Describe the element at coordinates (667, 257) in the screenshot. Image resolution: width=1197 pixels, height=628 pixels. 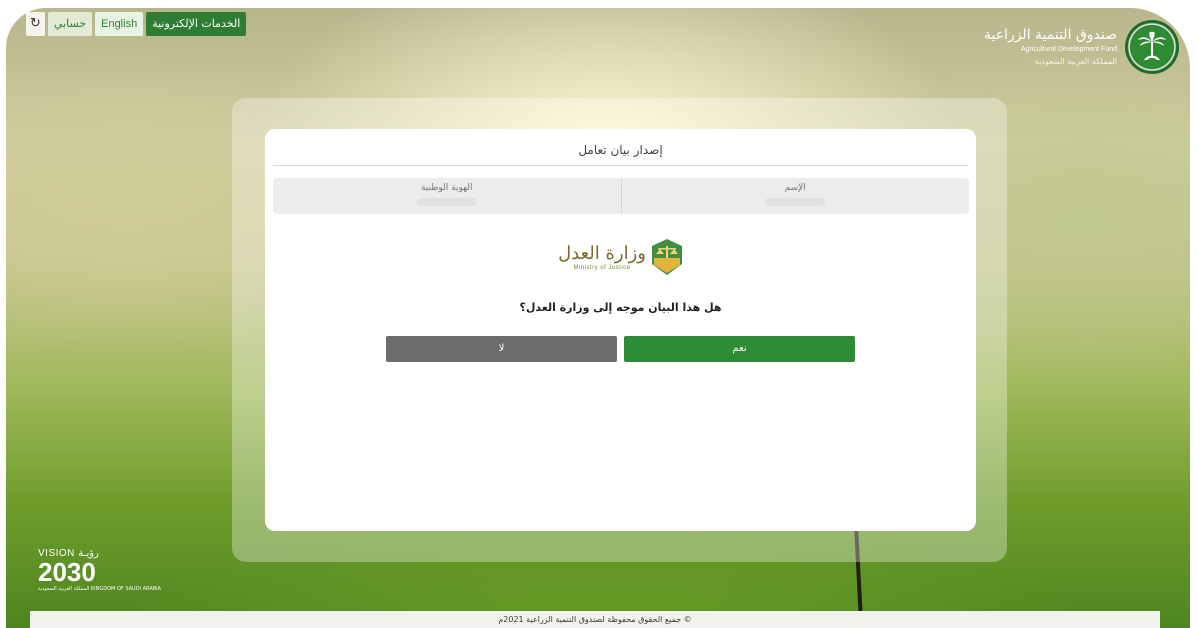
I see `scales-emblem-icon` at that location.